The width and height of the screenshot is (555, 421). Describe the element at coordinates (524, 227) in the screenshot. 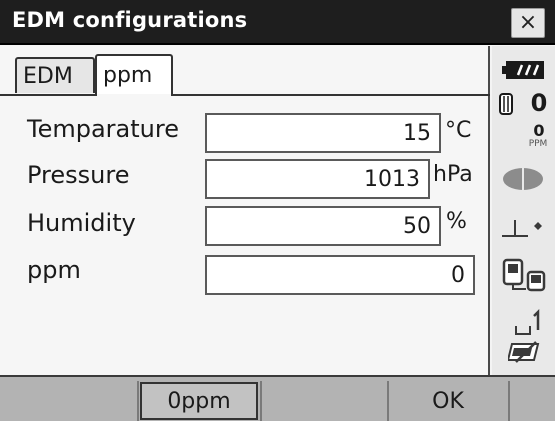

I see `tilt-icon` at that location.